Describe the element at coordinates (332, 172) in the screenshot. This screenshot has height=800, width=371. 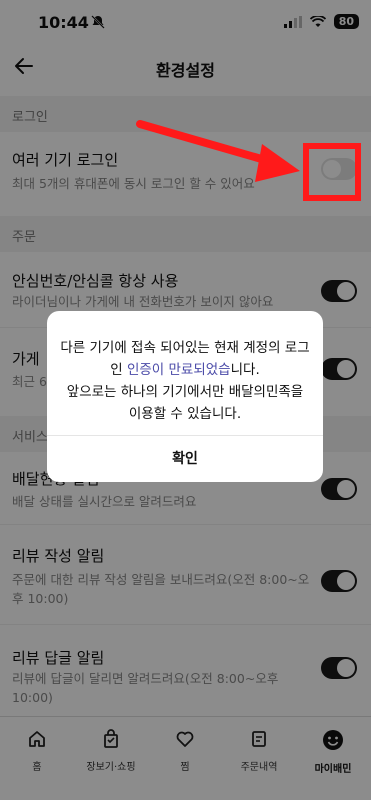
I see `annotation-highlight-box` at that location.